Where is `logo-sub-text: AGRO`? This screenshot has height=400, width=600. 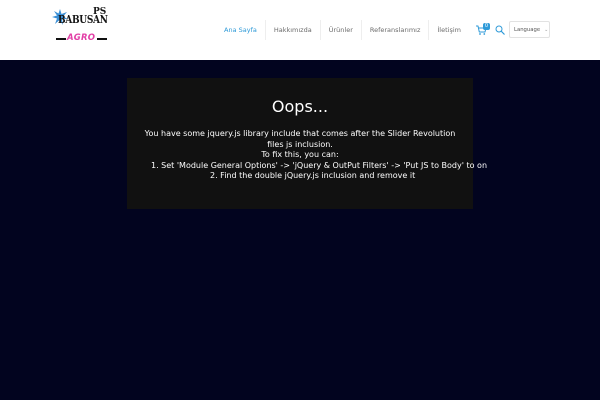 logo-sub-text: AGRO is located at coordinates (81, 38).